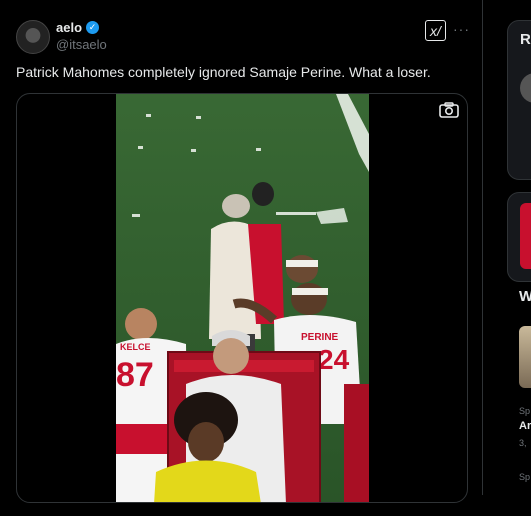  Describe the element at coordinates (435, 30) in the screenshot. I see `grok-icon: x/` at that location.